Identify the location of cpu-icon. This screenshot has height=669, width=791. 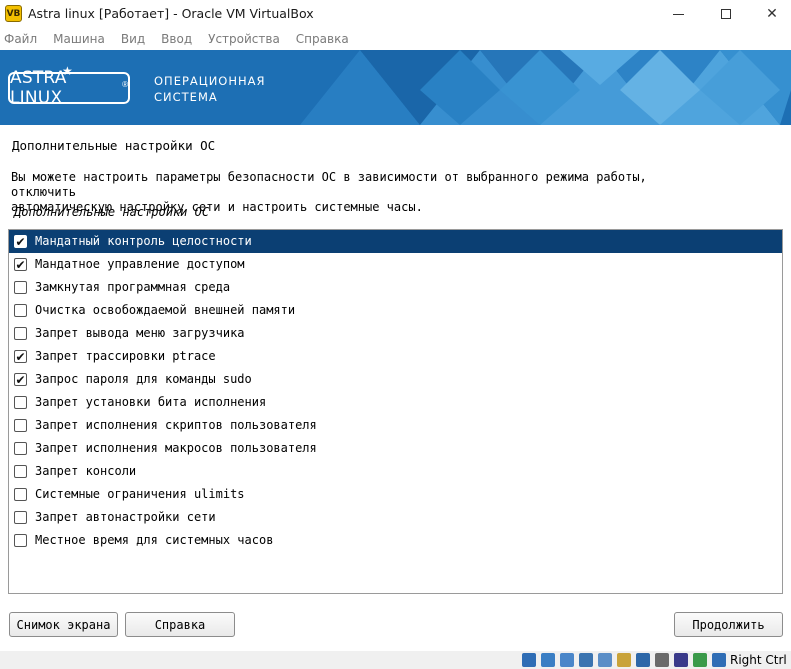
(681, 660).